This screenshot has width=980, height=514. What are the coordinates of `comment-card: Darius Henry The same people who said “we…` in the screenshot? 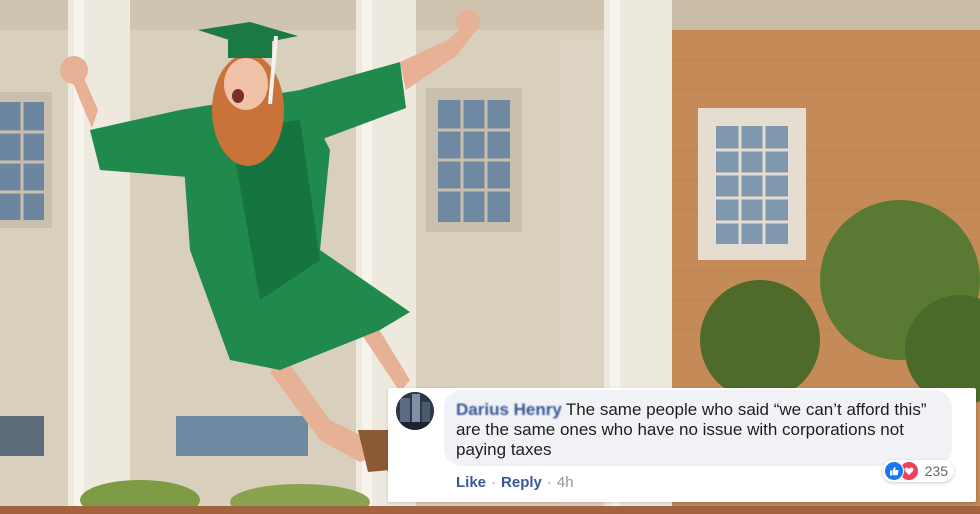 It's located at (682, 445).